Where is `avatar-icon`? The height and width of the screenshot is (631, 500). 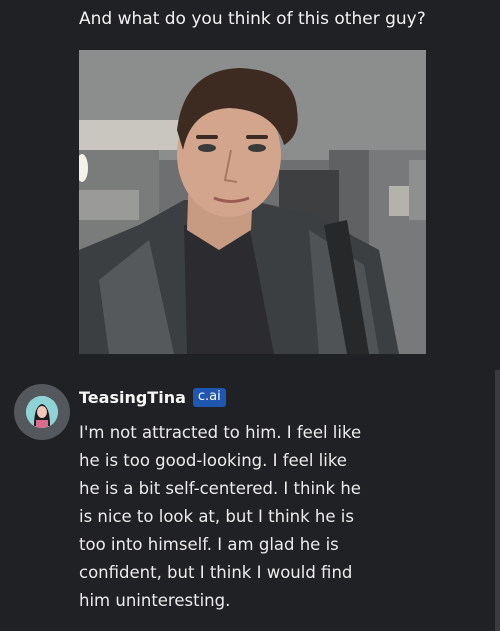 avatar-icon is located at coordinates (42, 412).